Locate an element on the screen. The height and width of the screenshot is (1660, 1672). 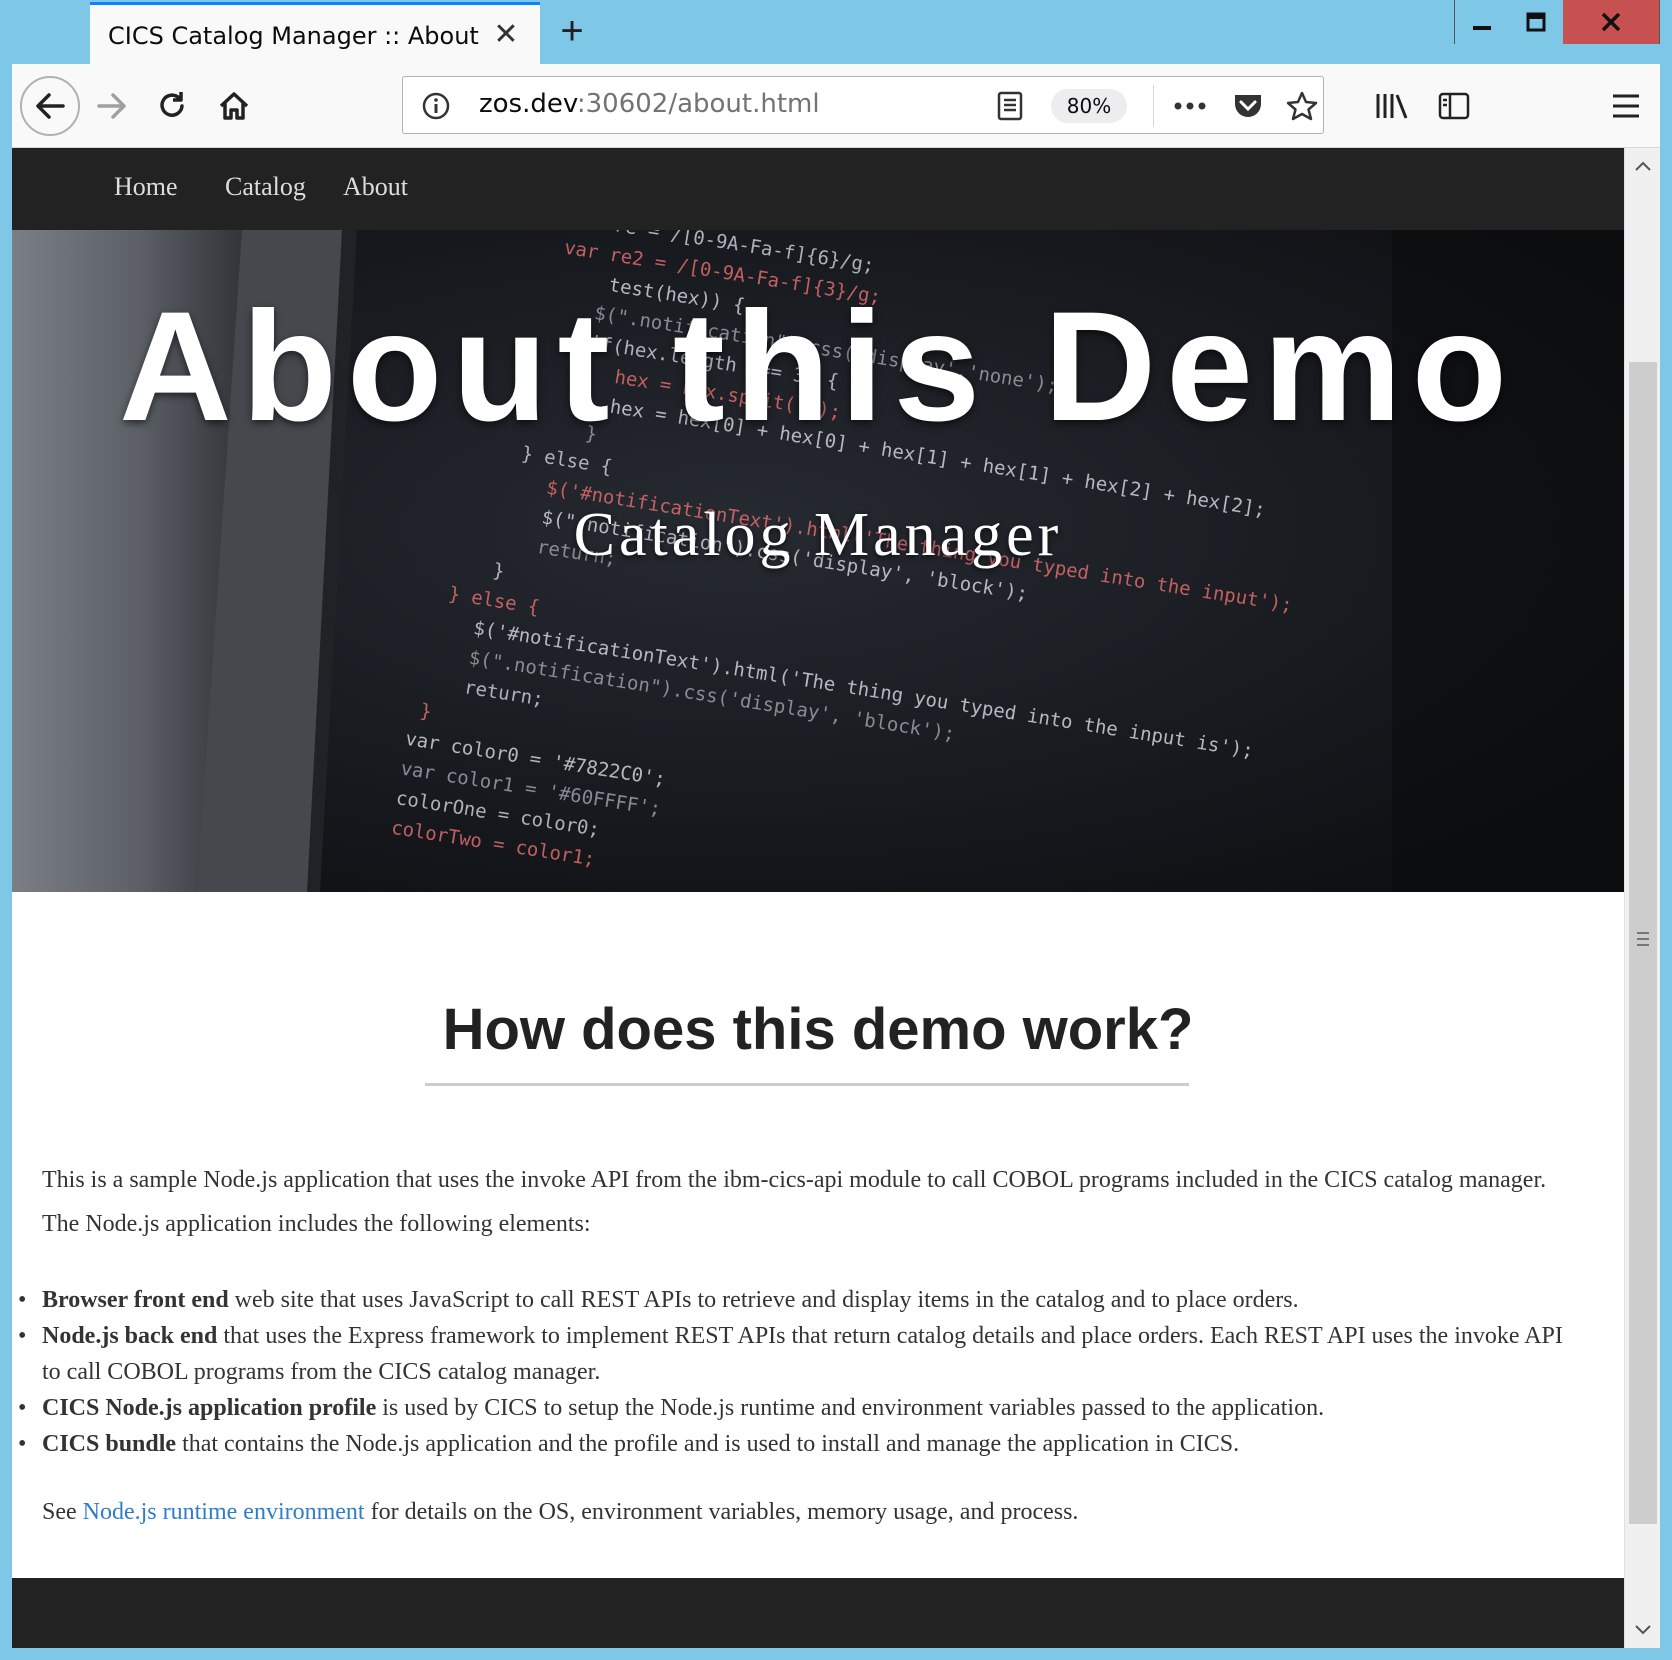
nav-link-about: About is located at coordinates (375, 187).